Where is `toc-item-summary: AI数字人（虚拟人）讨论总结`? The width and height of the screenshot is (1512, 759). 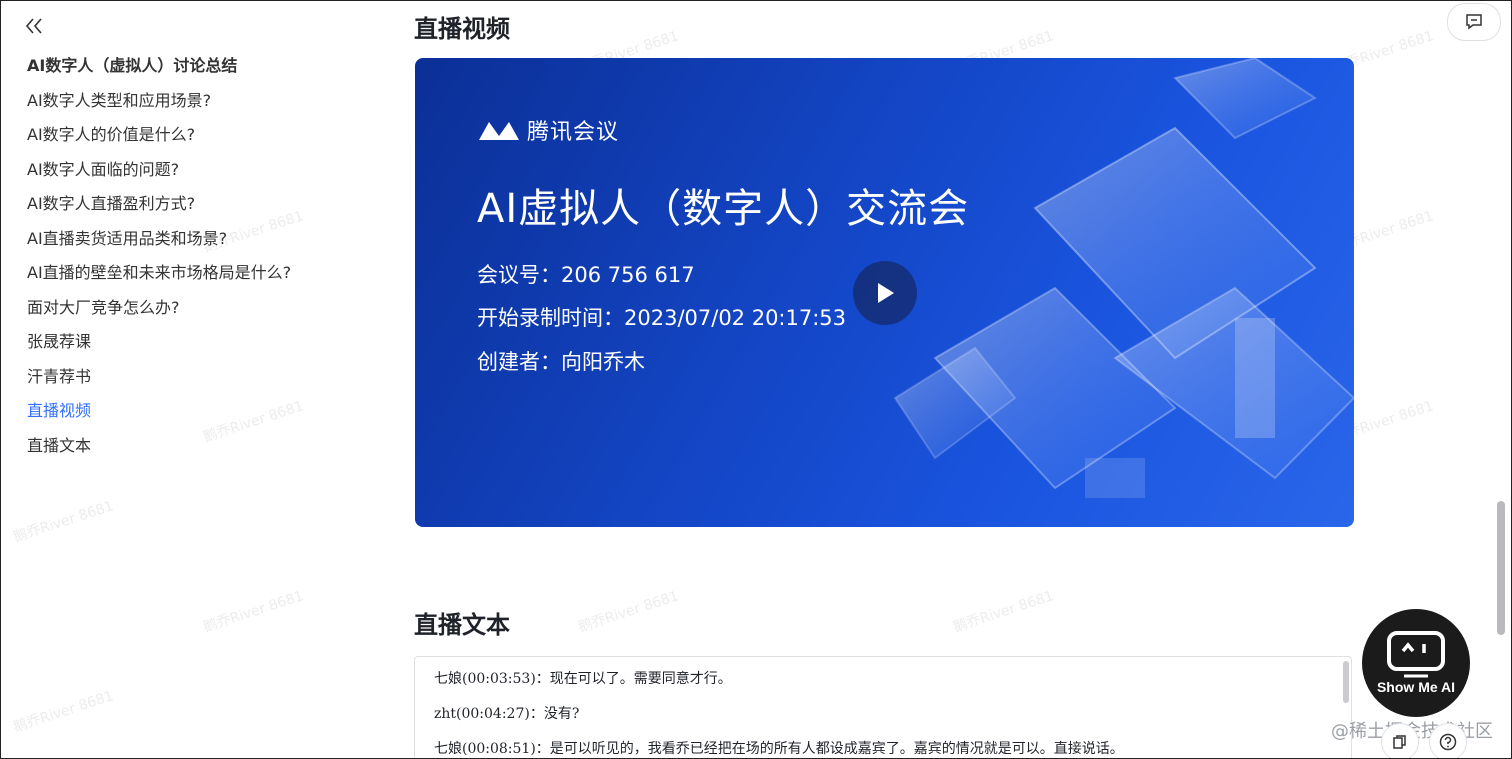 toc-item-summary: AI数字人（虚拟人）讨论总结 is located at coordinates (182, 66).